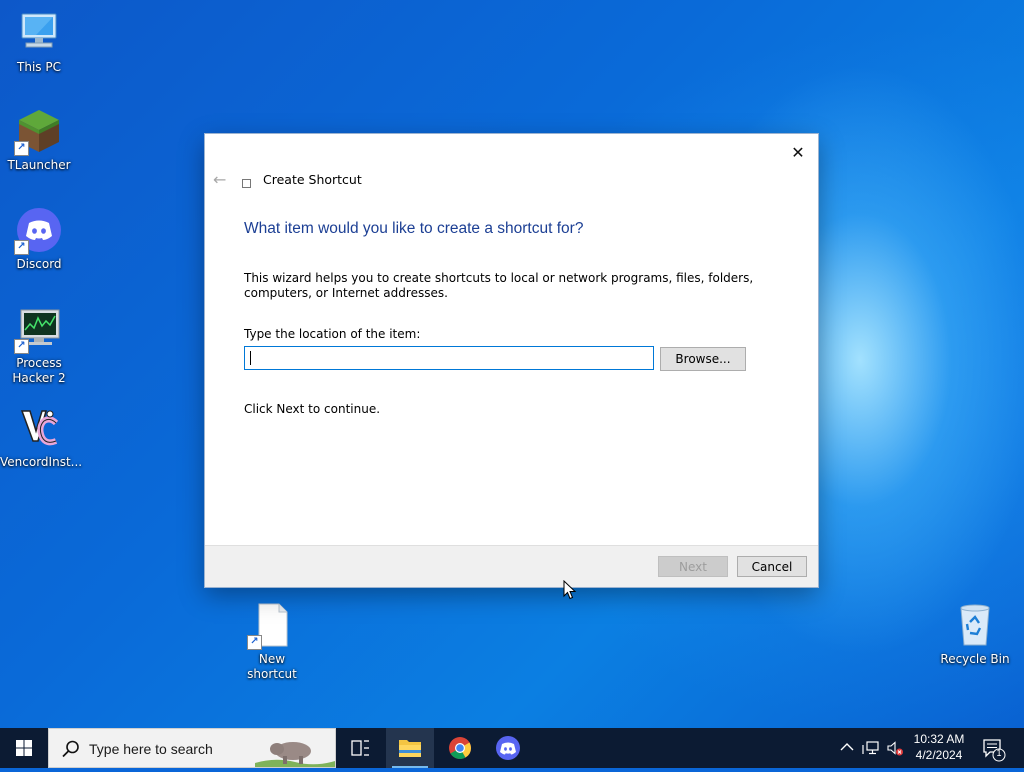 The width and height of the screenshot is (1024, 772). What do you see at coordinates (975, 659) in the screenshot?
I see `desktop-icon-label: Recycle Bin` at bounding box center [975, 659].